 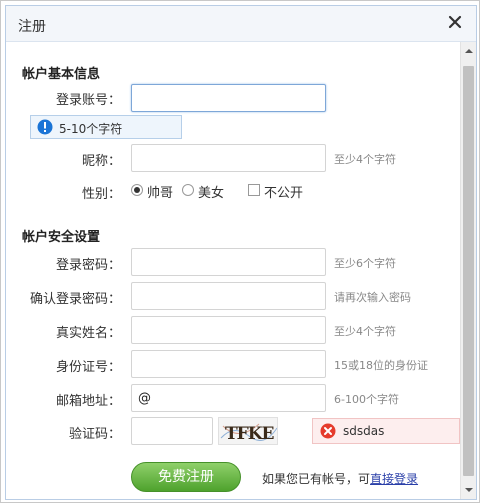 What do you see at coordinates (101, 194) in the screenshot?
I see `gender-label: 性别：` at bounding box center [101, 194].